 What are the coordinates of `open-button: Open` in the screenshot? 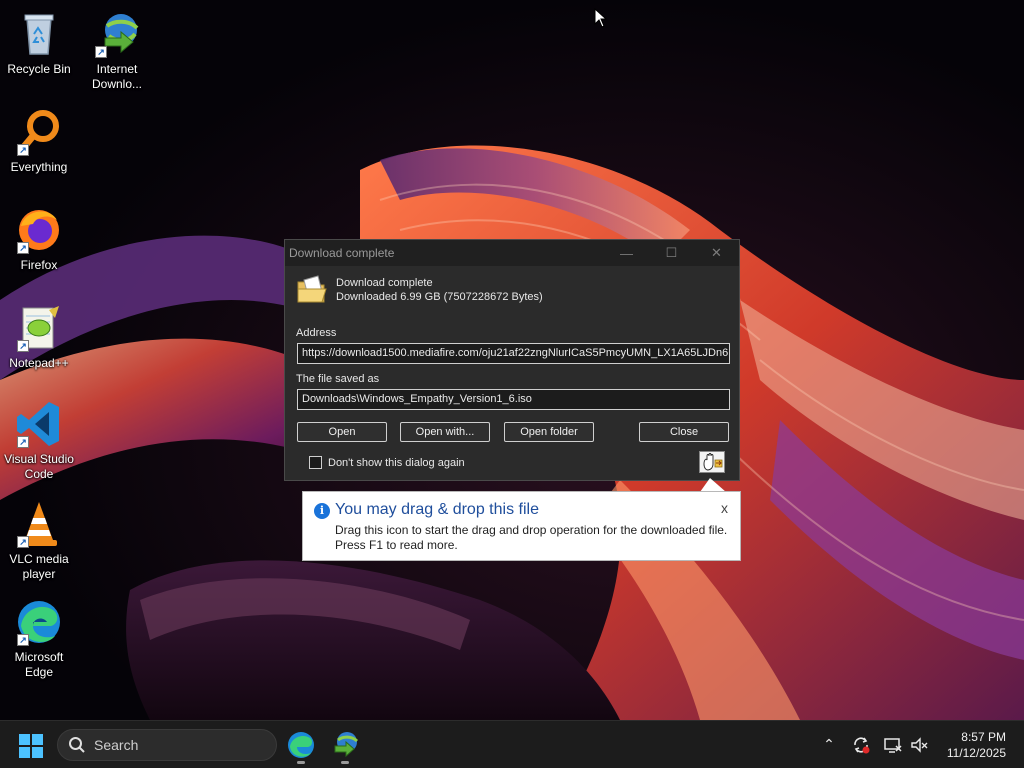 It's located at (342, 432).